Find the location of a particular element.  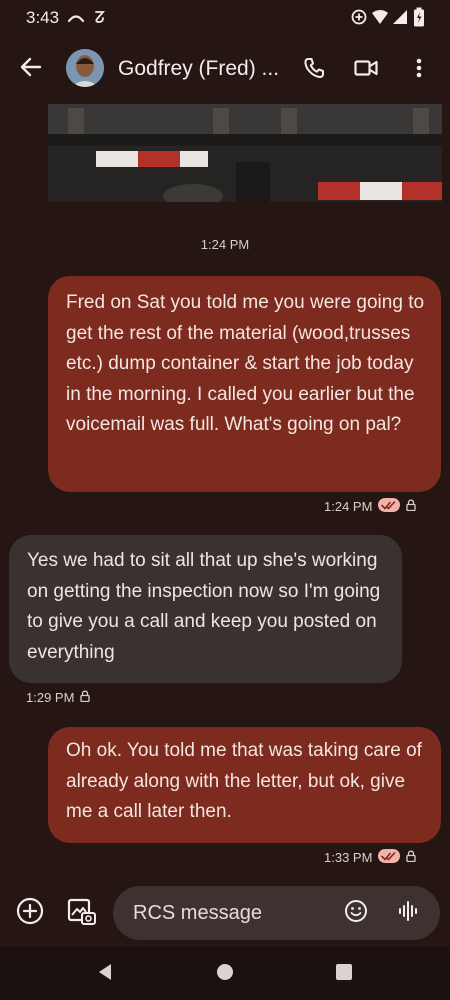

back-button is located at coordinates (31, 69).